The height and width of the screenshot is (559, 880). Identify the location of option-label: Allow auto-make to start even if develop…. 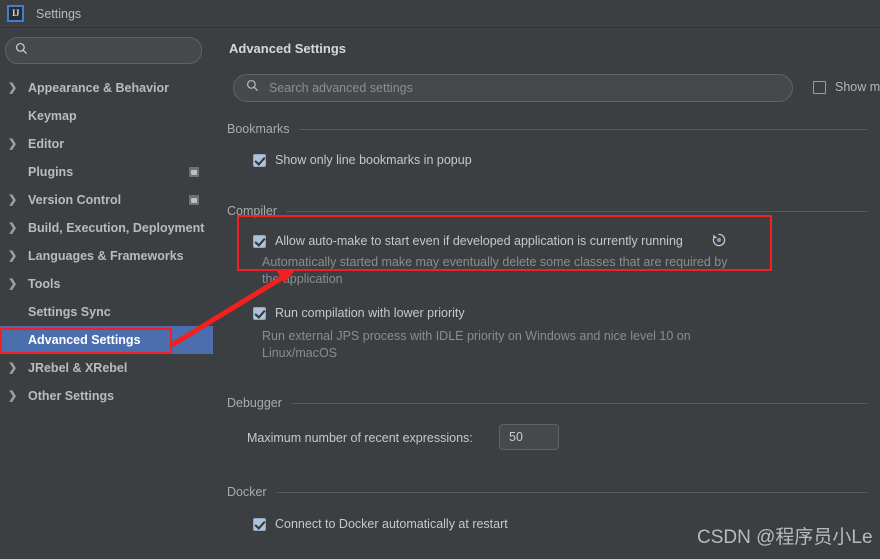
(479, 241).